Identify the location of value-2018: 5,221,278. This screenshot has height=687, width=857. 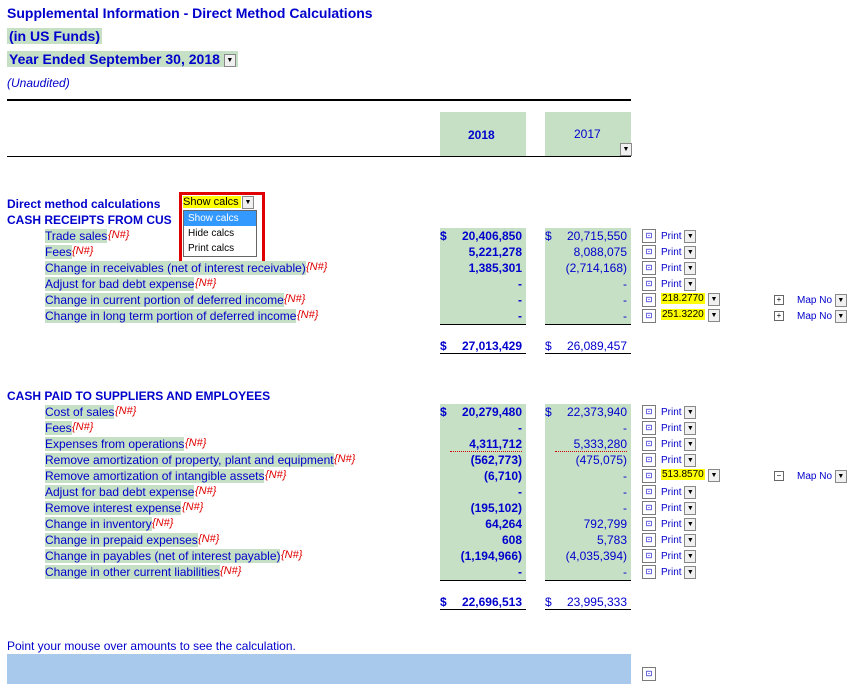
(486, 252).